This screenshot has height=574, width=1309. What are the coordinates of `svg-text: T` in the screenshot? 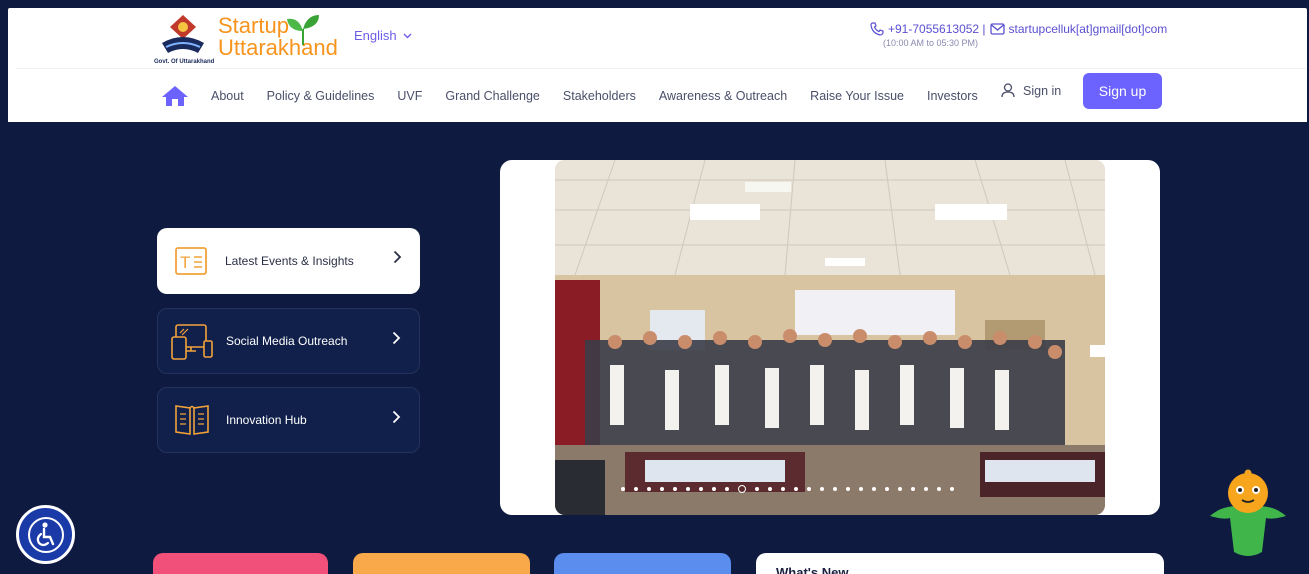 It's located at (185, 262).